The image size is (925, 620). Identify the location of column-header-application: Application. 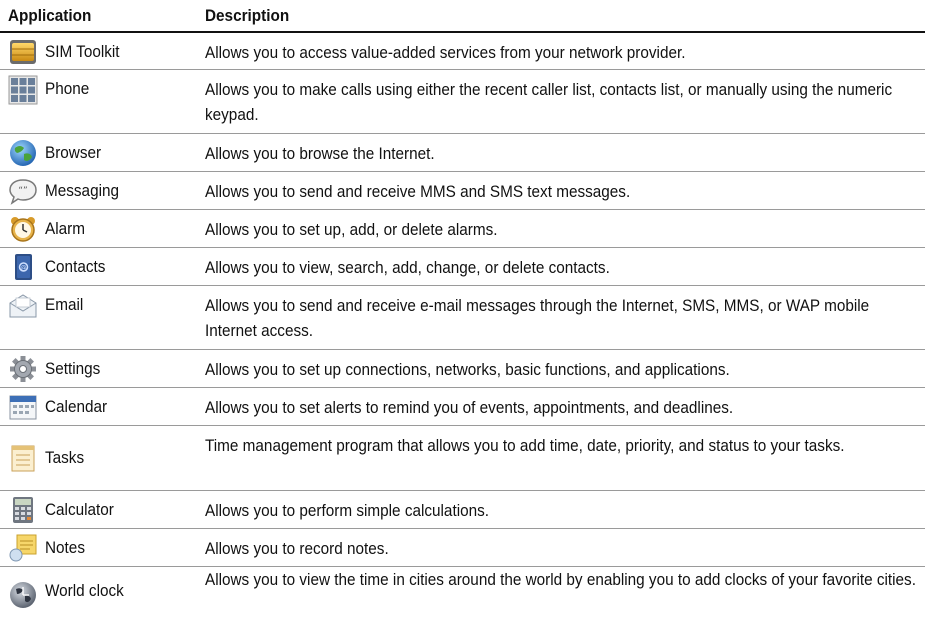
(50, 15).